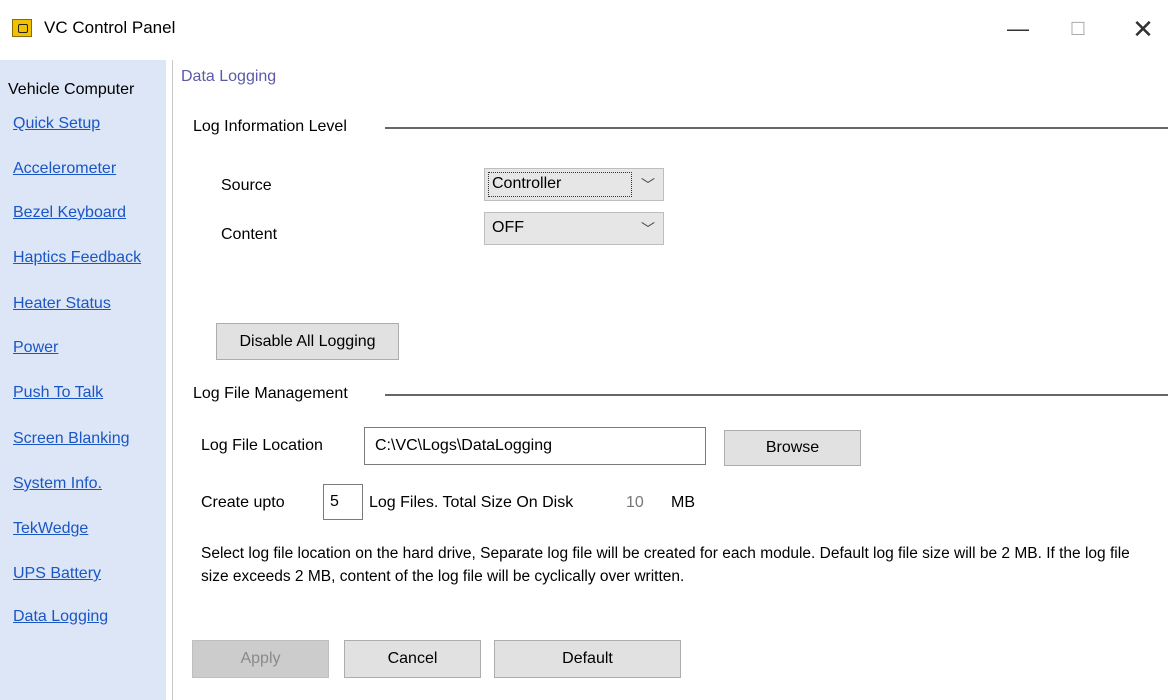 This screenshot has width=1170, height=700. I want to click on content-label: Content, so click(249, 234).